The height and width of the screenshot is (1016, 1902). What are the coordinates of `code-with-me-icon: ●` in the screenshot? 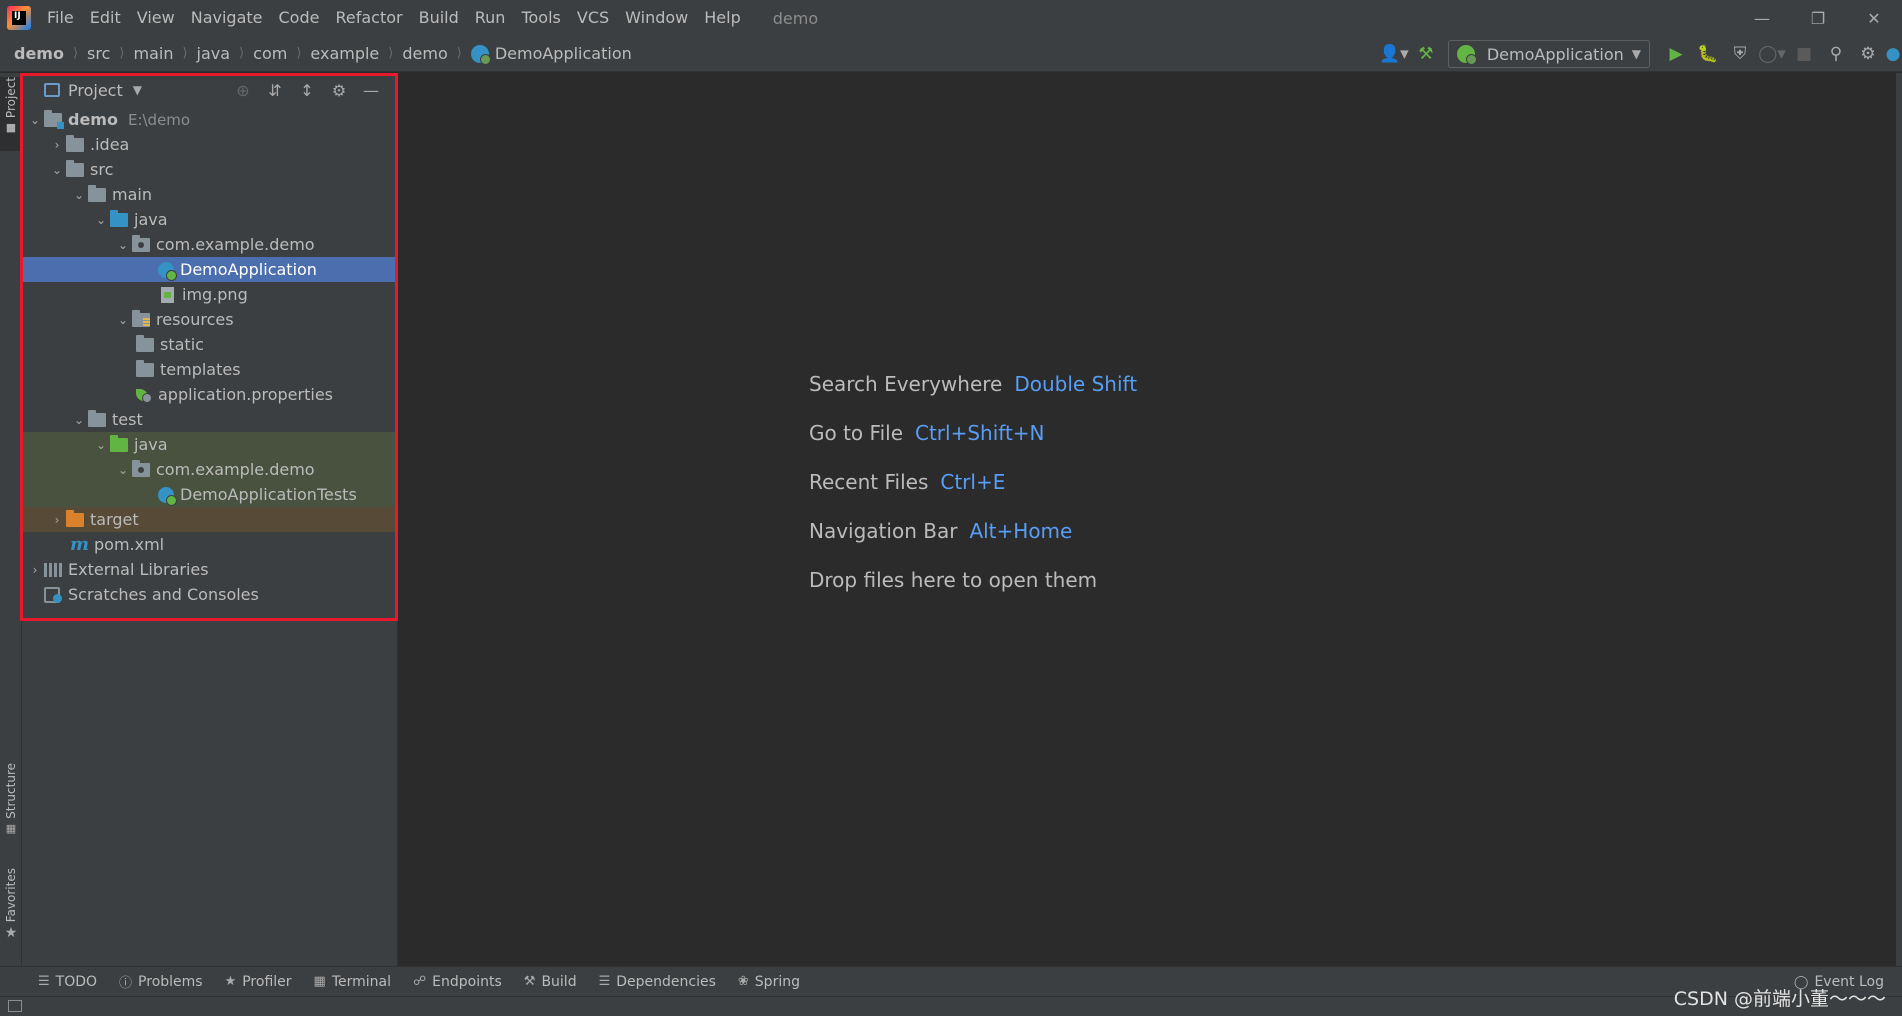 It's located at (1893, 54).